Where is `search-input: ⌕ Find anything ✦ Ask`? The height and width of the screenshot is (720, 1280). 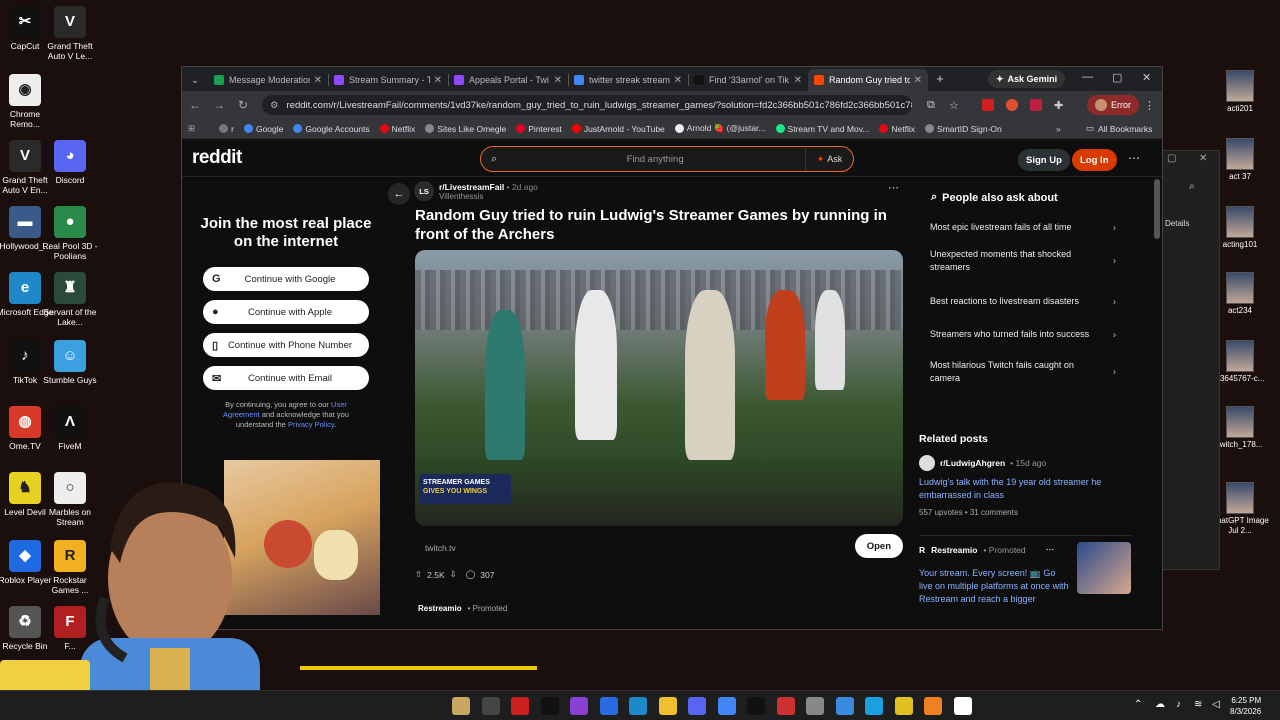 search-input: ⌕ Find anything ✦ Ask is located at coordinates (667, 159).